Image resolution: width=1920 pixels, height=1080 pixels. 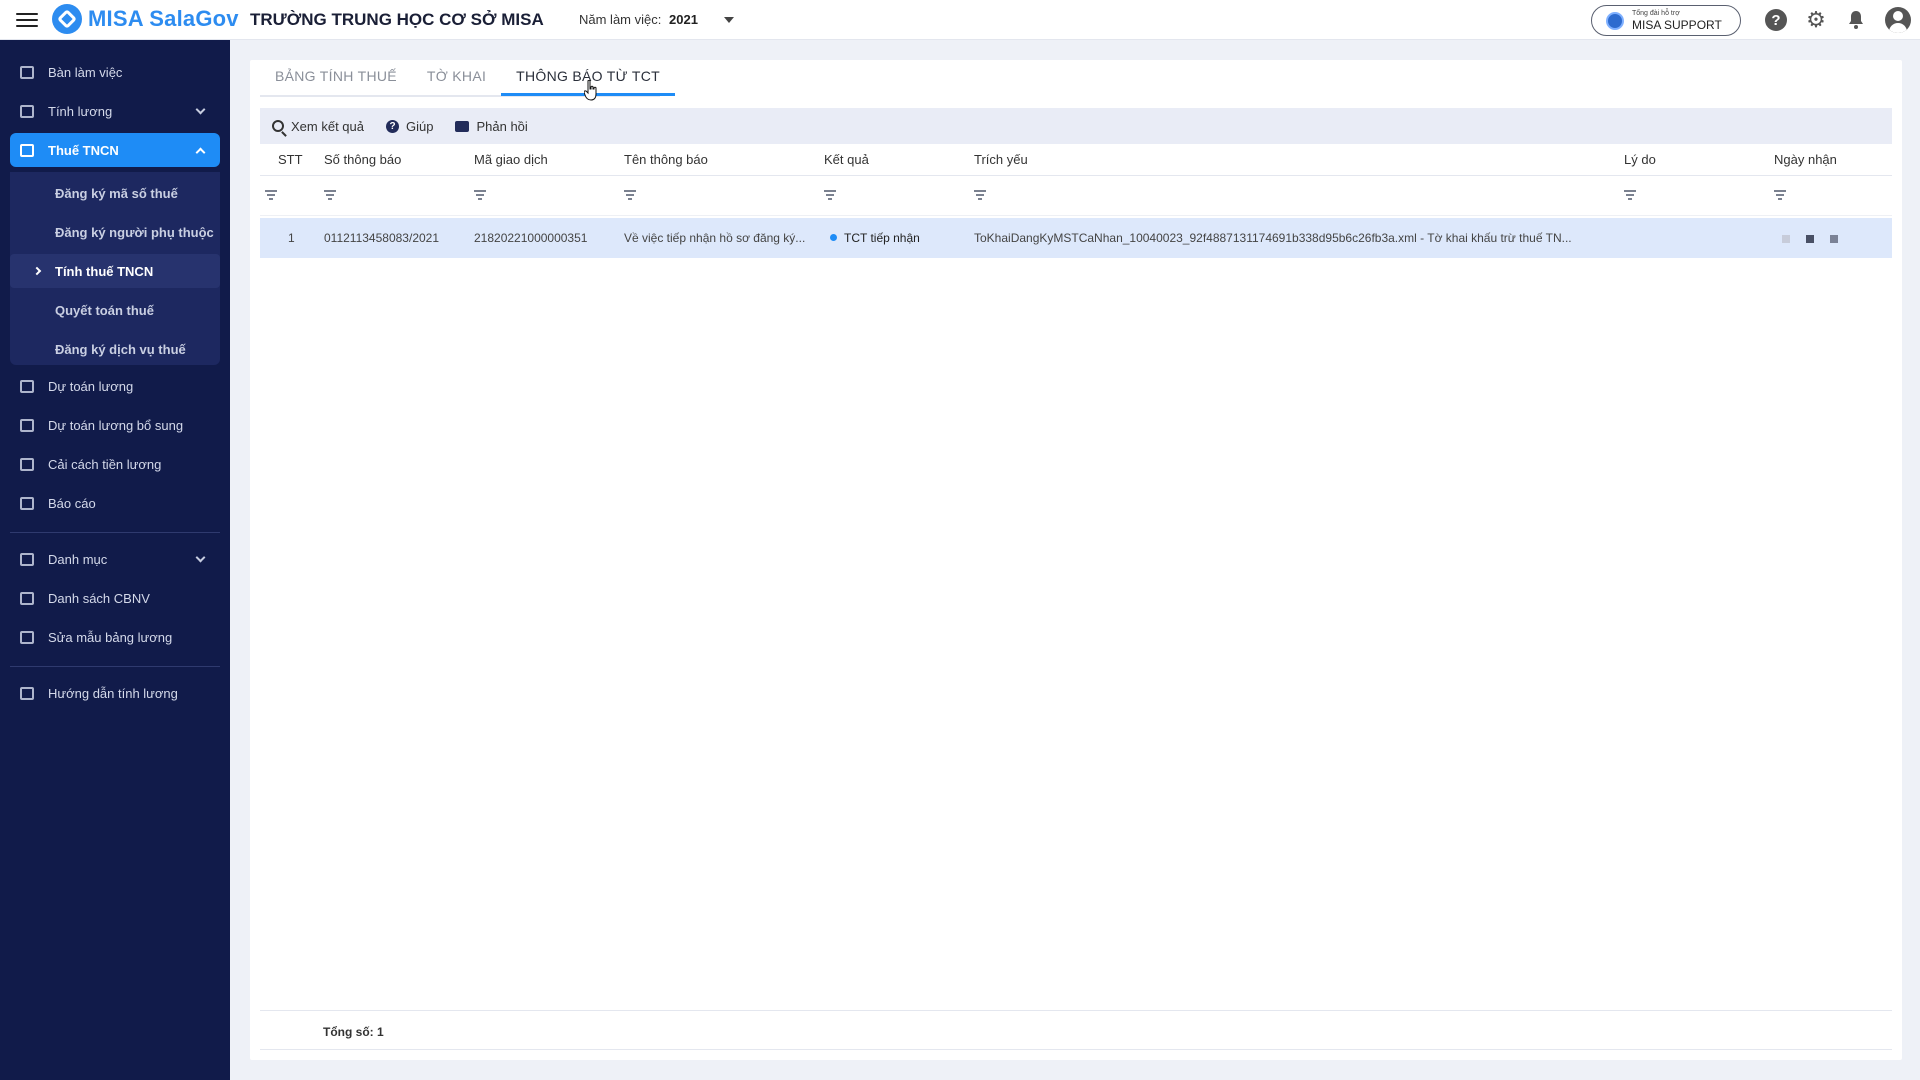 What do you see at coordinates (590, 90) in the screenshot?
I see `mouse-pointer-icon` at bounding box center [590, 90].